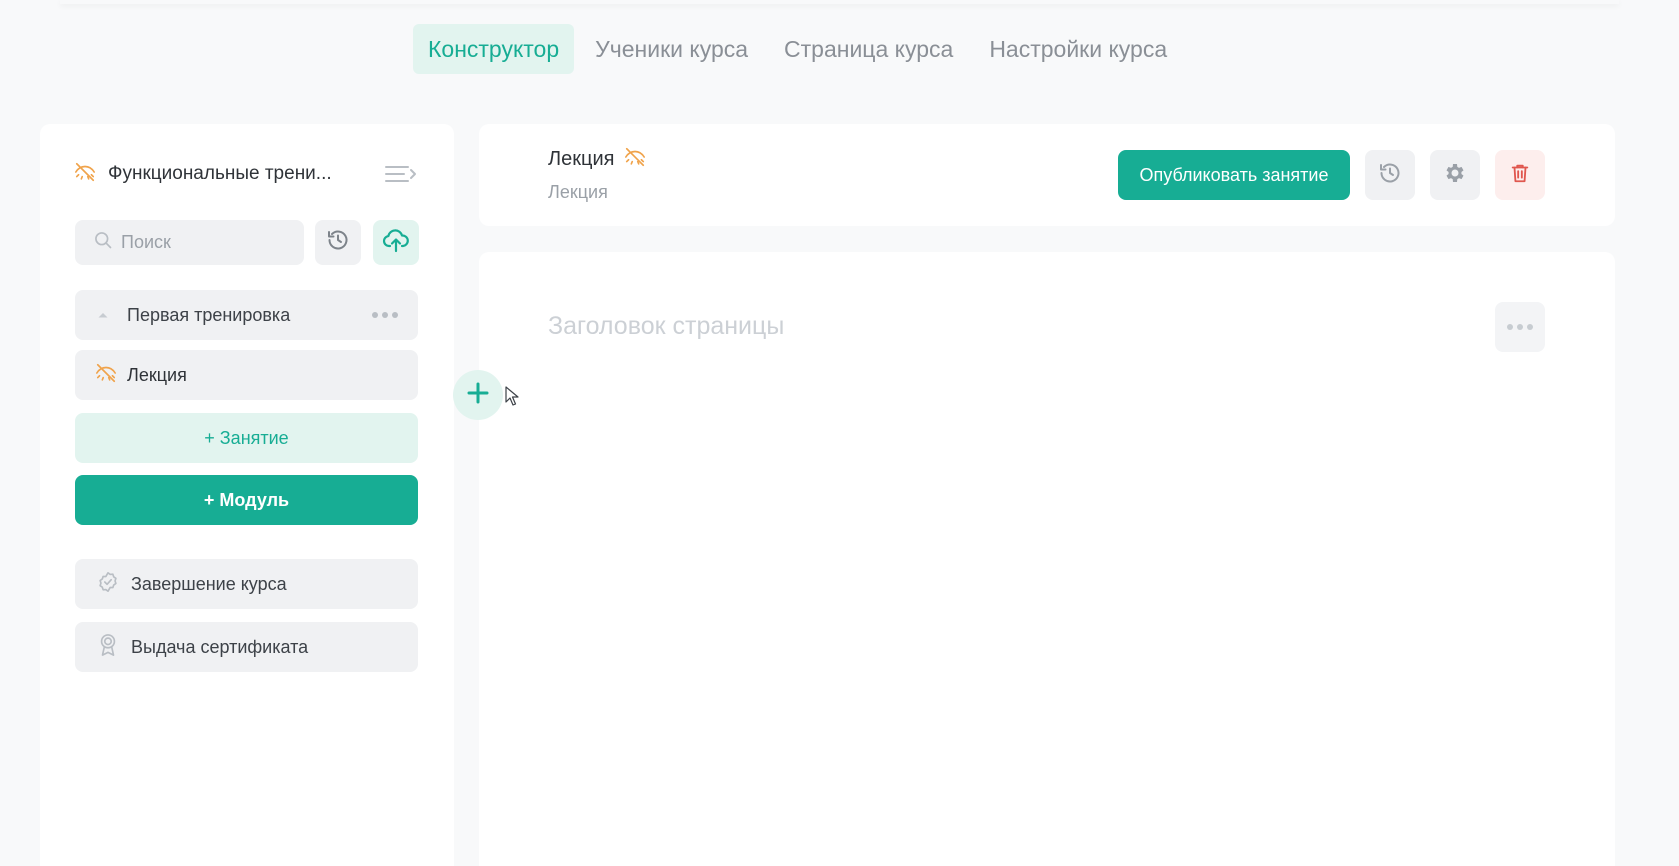 Image resolution: width=1679 pixels, height=866 pixels. Describe the element at coordinates (578, 192) in the screenshot. I see `lesson-type: Лекция` at that location.